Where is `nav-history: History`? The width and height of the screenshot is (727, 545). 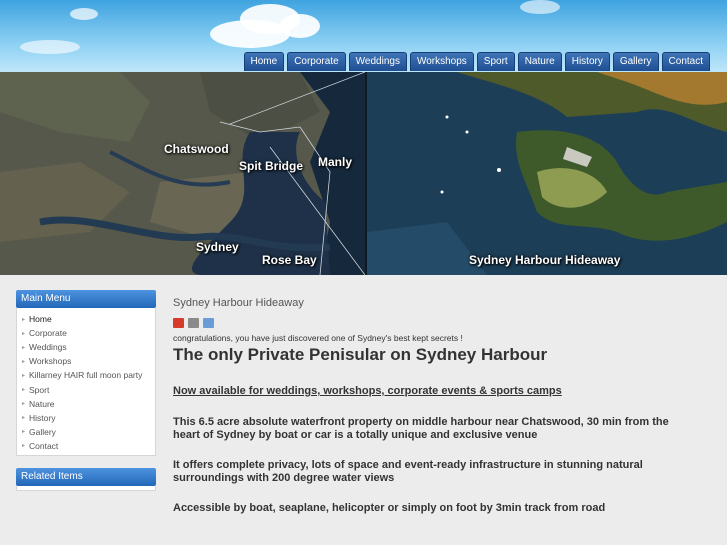 nav-history: History is located at coordinates (587, 61).